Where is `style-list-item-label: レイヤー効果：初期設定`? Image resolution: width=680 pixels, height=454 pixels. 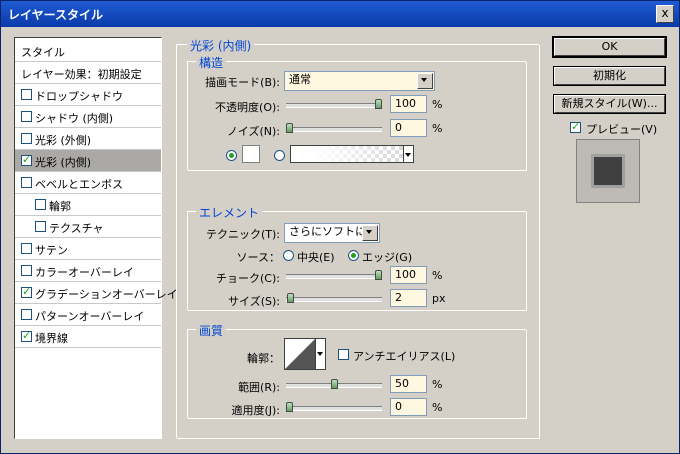
style-list-item-label: レイヤー効果：初期設定 is located at coordinates (81, 74).